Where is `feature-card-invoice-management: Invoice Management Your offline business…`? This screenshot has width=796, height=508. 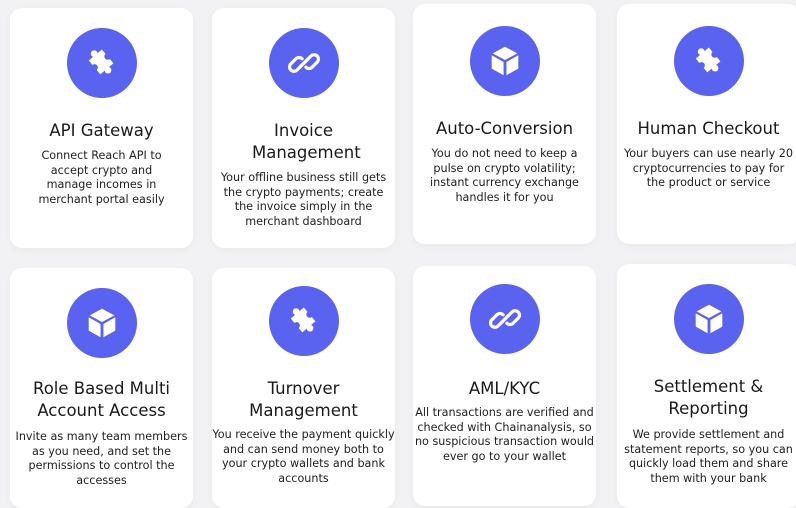
feature-card-invoice-management: Invoice Management Your offline business… is located at coordinates (303, 128).